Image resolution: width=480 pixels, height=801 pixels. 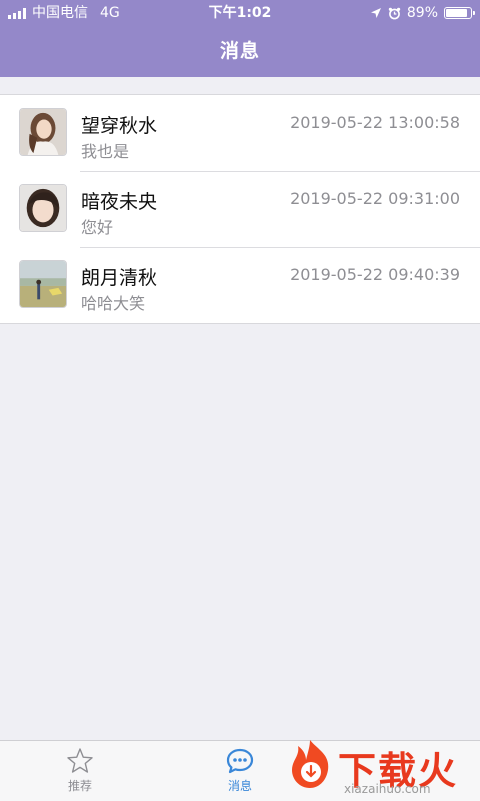 What do you see at coordinates (119, 278) in the screenshot?
I see `contact-name: 朗月清秋` at bounding box center [119, 278].